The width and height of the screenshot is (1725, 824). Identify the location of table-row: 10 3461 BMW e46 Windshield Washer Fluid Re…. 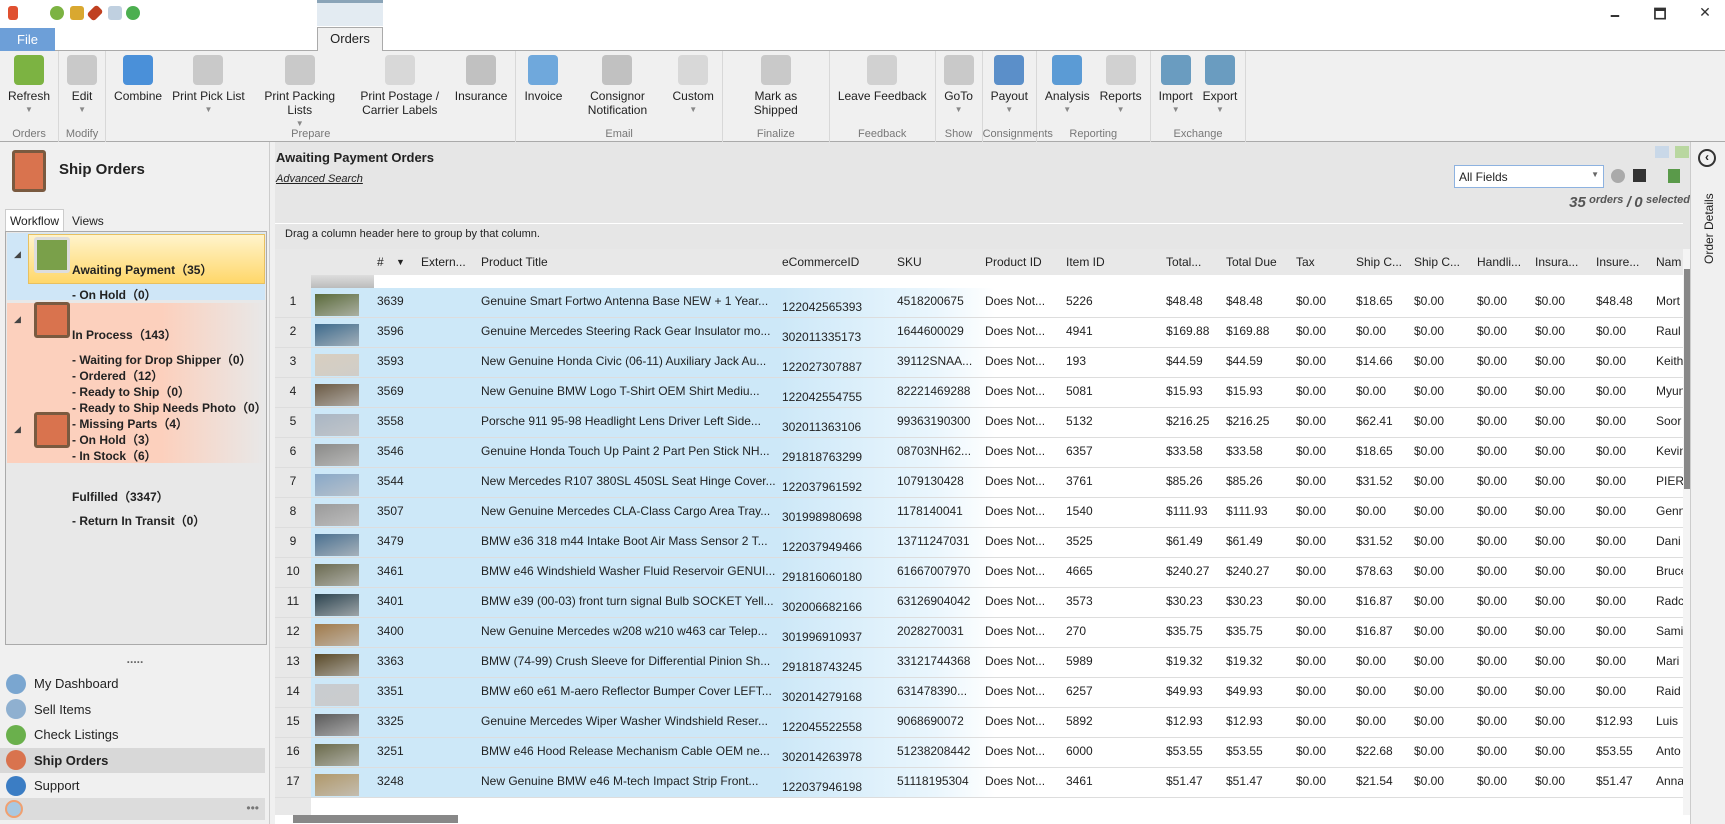
(979, 573).